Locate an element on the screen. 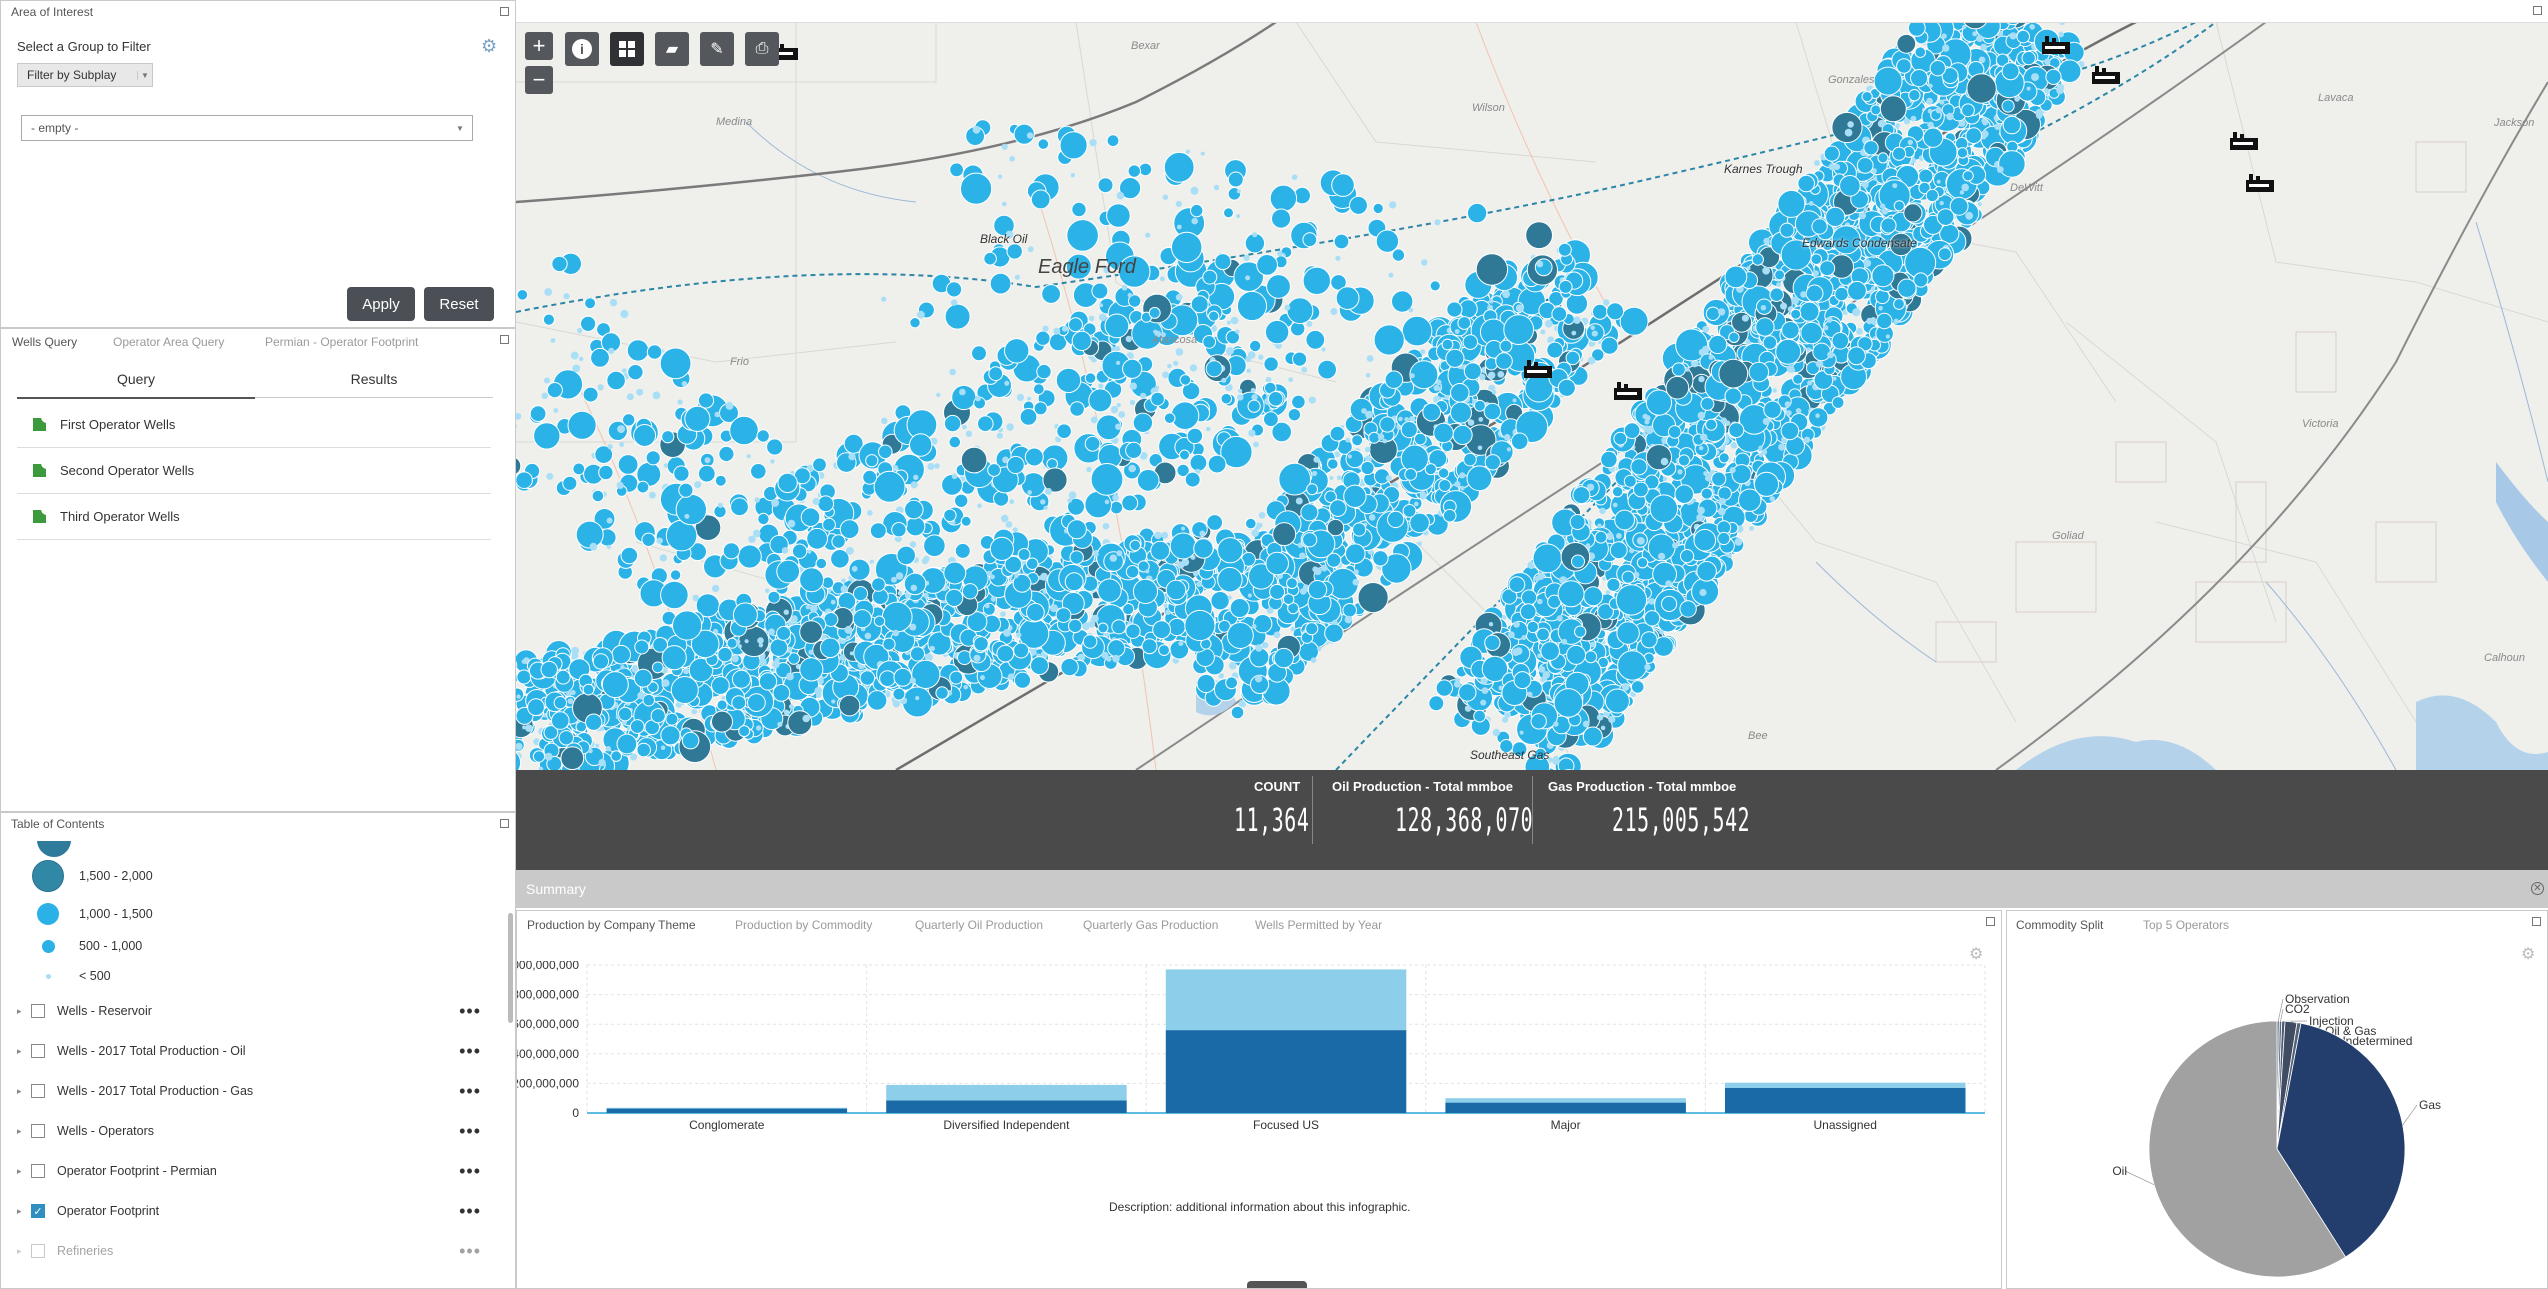 The image size is (2548, 1289). legend-label: 1,500 - 2,000 is located at coordinates (116, 876).